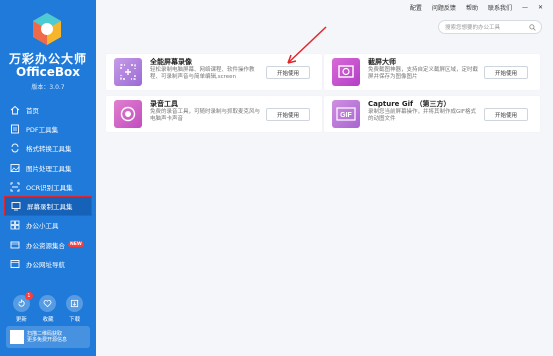 Image resolution: width=553 pixels, height=356 pixels. Describe the element at coordinates (47, 29) in the screenshot. I see `logo-icon` at that location.